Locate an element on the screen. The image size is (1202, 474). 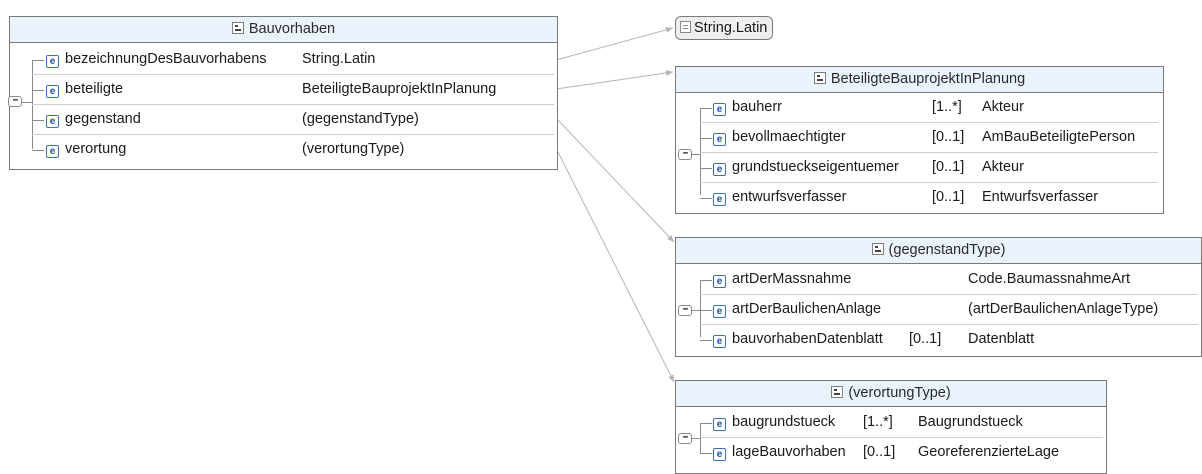
element-type: Datenblatt is located at coordinates (1001, 339).